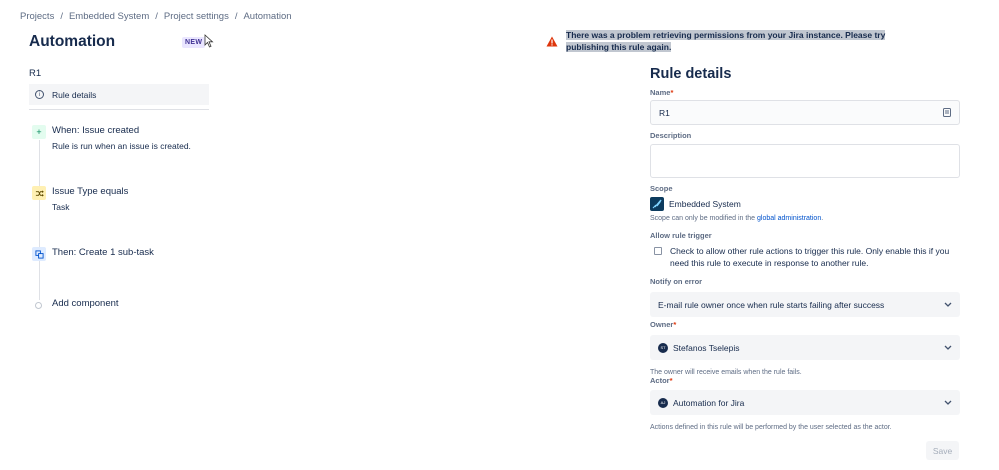  I want to click on actor-label: Actor*, so click(661, 380).